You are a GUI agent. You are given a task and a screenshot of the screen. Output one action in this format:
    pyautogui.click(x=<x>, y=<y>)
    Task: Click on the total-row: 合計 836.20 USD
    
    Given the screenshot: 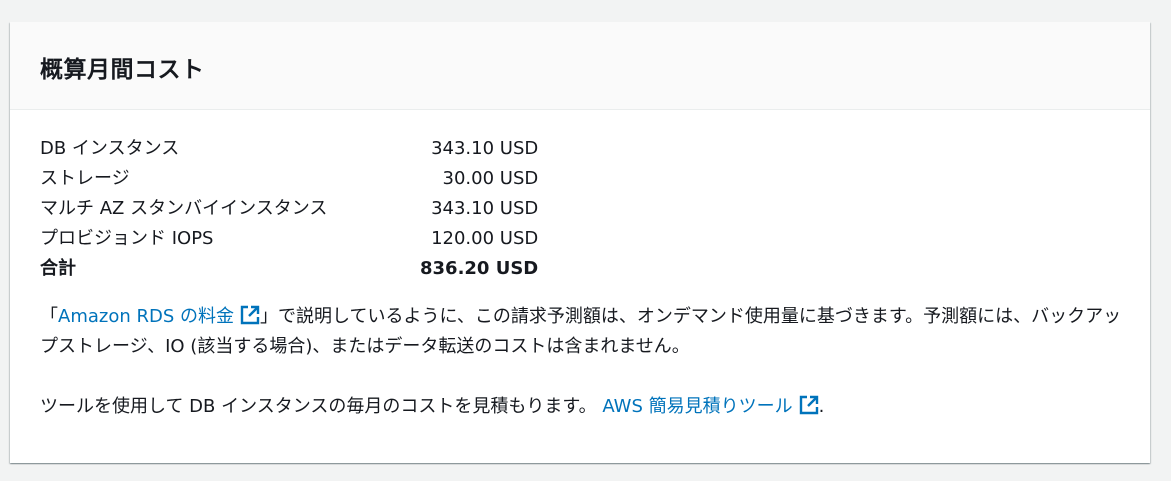 What is the action you would take?
    pyautogui.click(x=289, y=269)
    